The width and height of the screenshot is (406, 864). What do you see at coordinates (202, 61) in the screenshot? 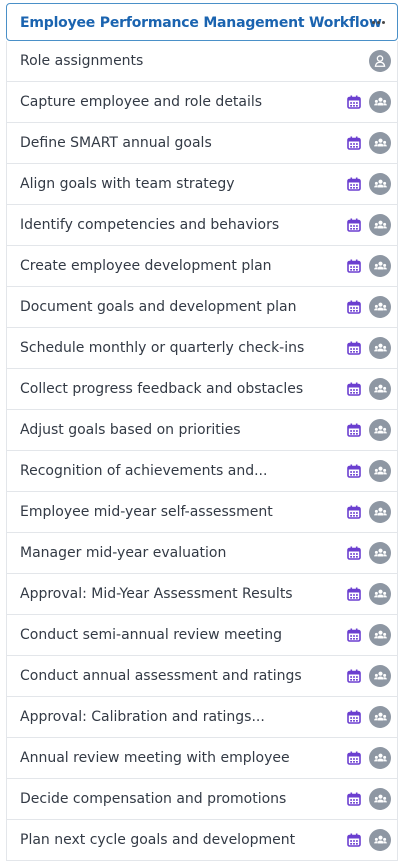
I see `task-row: Role assignments` at bounding box center [202, 61].